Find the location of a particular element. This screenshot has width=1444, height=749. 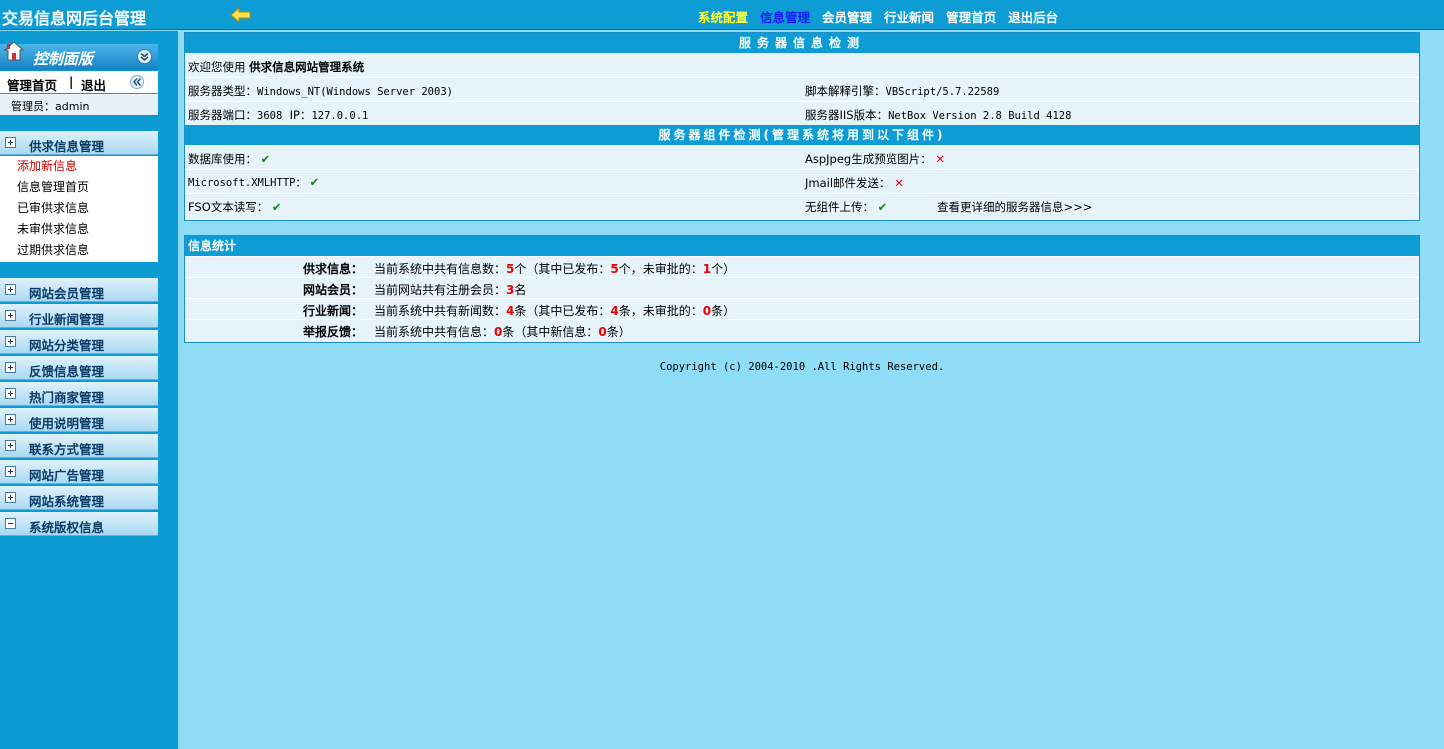

sidebar-section-label: 联系方式管理 is located at coordinates (67, 449).